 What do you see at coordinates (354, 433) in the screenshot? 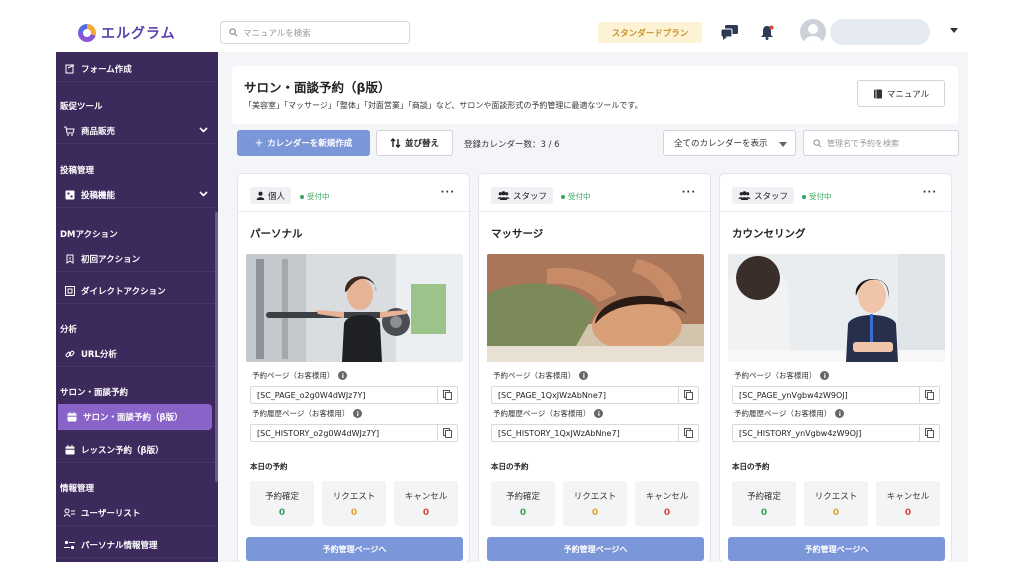
I see `history-page-code-field: [SC_HISTORY_o2g0W4dWJz7Y]` at bounding box center [354, 433].